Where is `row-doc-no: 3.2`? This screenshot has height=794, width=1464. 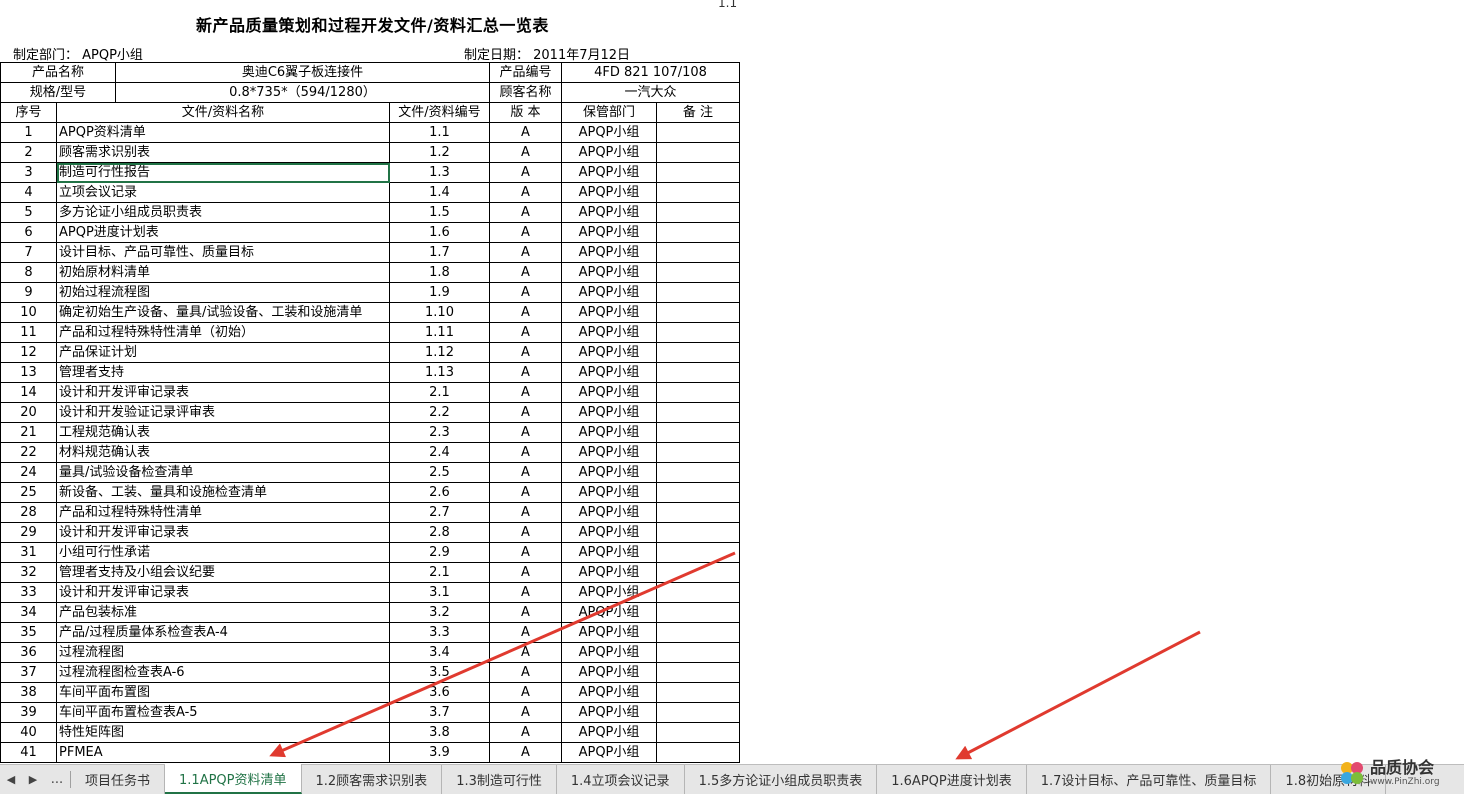 row-doc-no: 3.2 is located at coordinates (439, 612).